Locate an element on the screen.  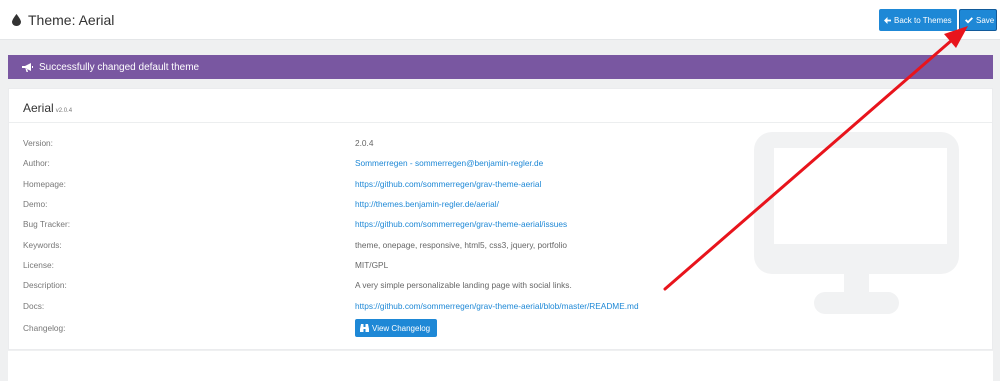
license-label: License: is located at coordinates (38, 265).